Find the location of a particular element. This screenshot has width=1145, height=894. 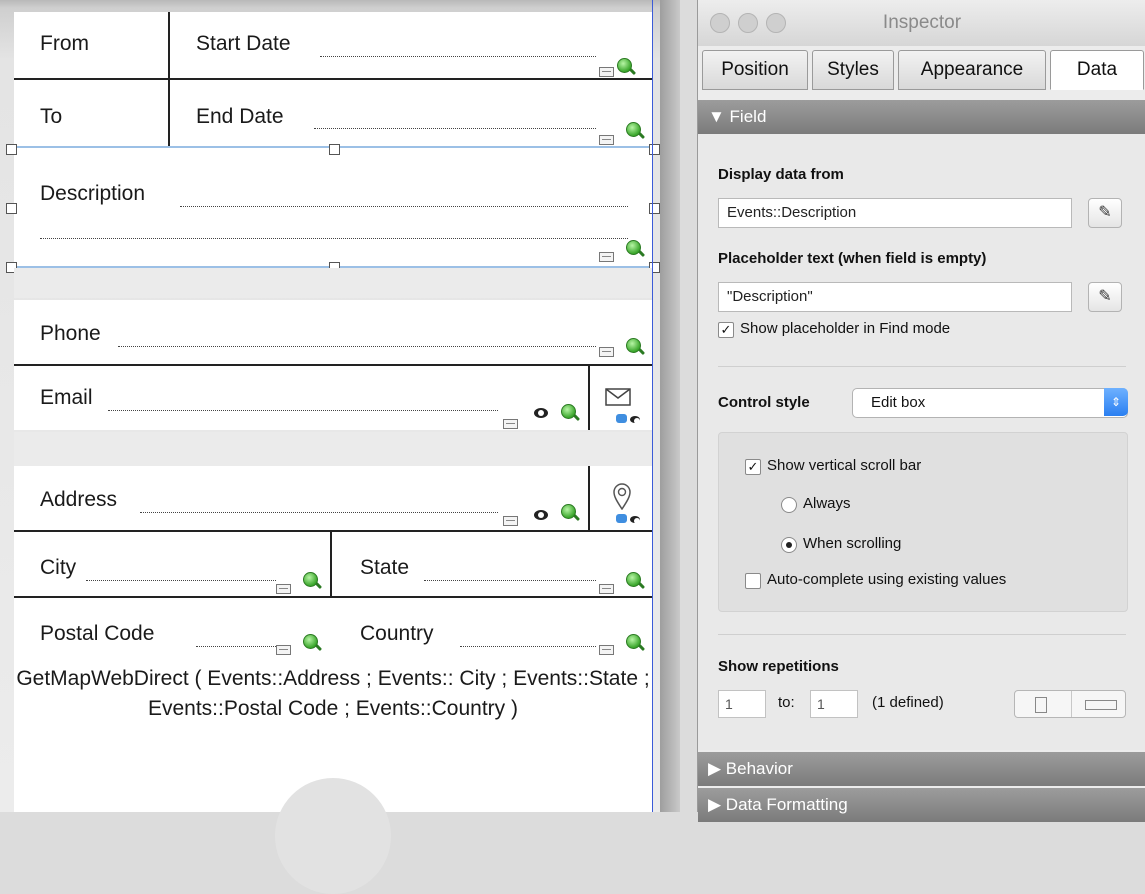

control-style-select: Edit box ⇕ is located at coordinates (990, 403).